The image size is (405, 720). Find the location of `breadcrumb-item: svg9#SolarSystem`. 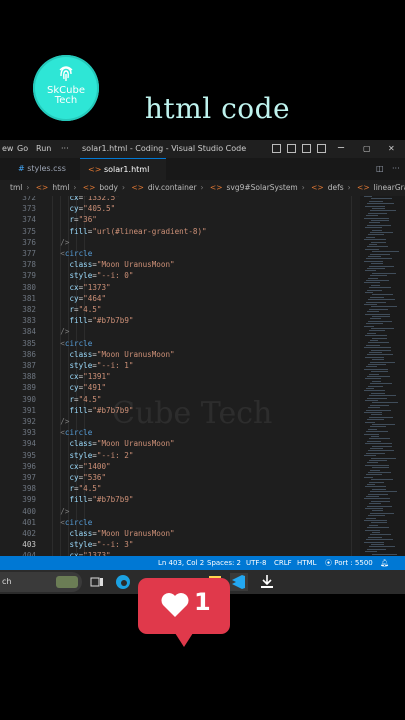

breadcrumb-item: svg9#SolarSystem is located at coordinates (262, 187).